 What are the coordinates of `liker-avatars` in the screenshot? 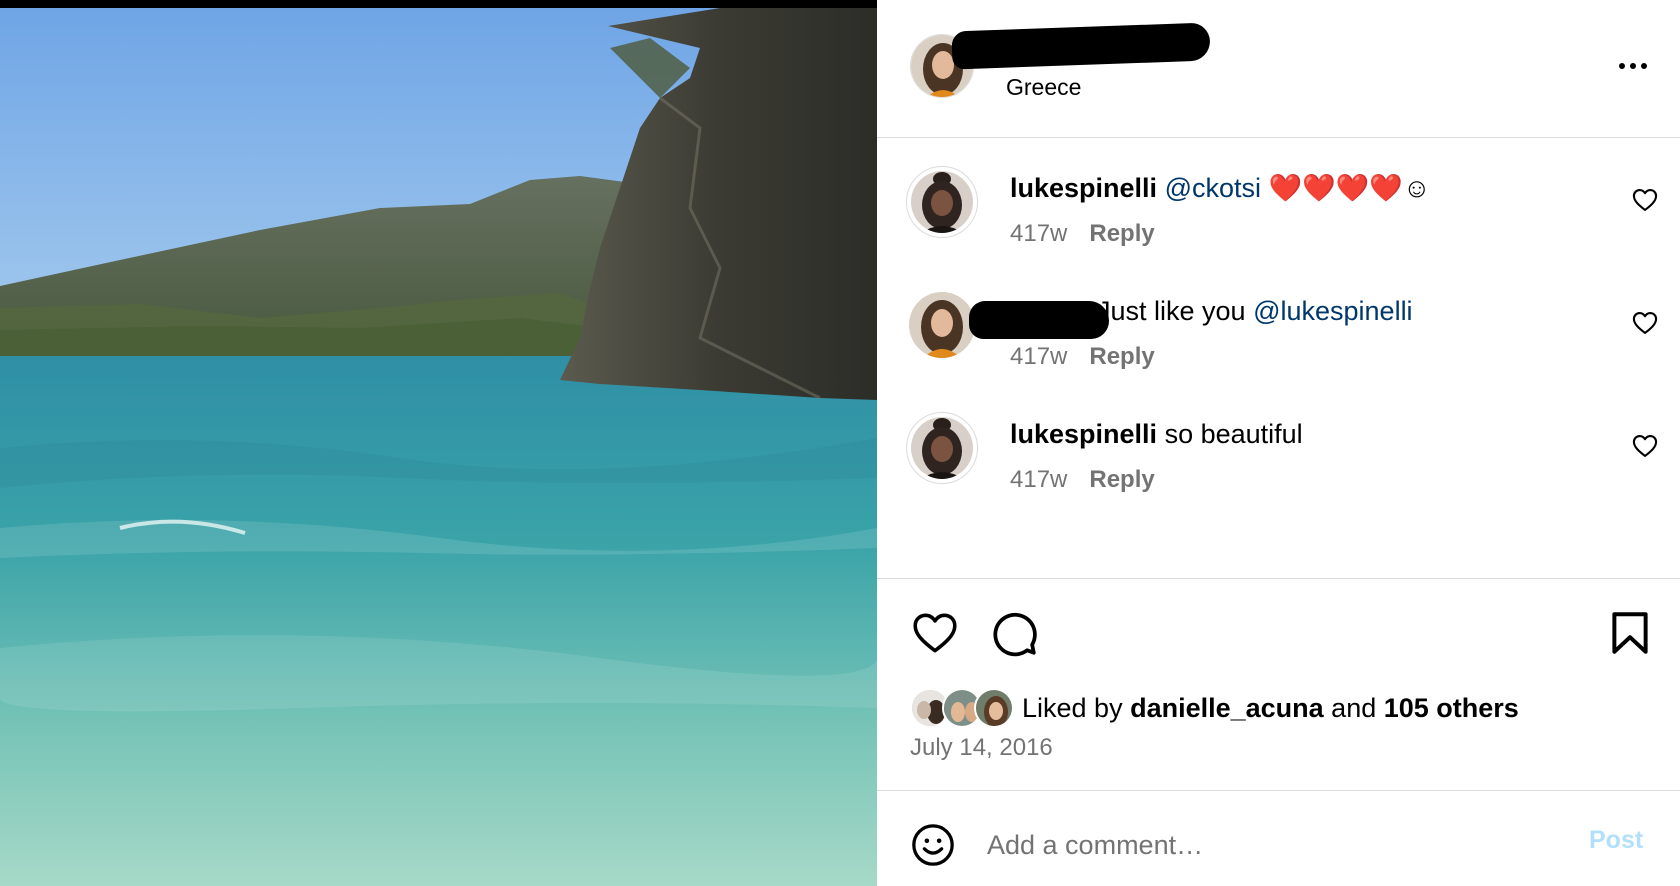 It's located at (964, 708).